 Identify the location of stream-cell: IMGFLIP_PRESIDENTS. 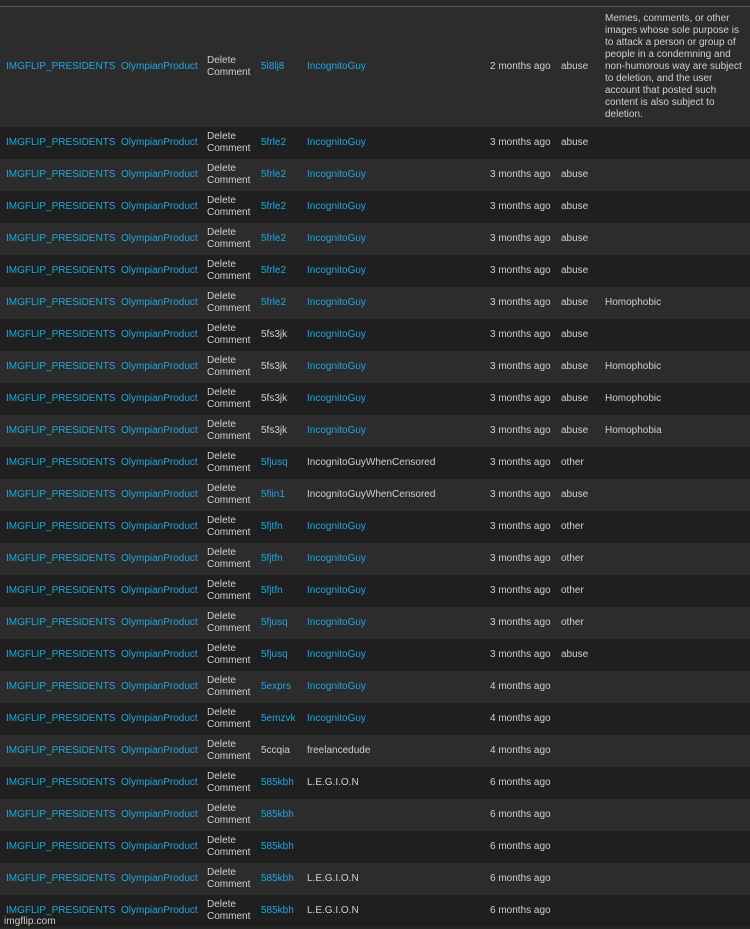
(59, 143).